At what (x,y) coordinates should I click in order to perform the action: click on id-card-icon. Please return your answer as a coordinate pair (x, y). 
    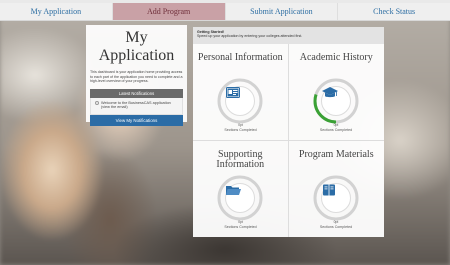
    Looking at the image, I should click on (240, 101).